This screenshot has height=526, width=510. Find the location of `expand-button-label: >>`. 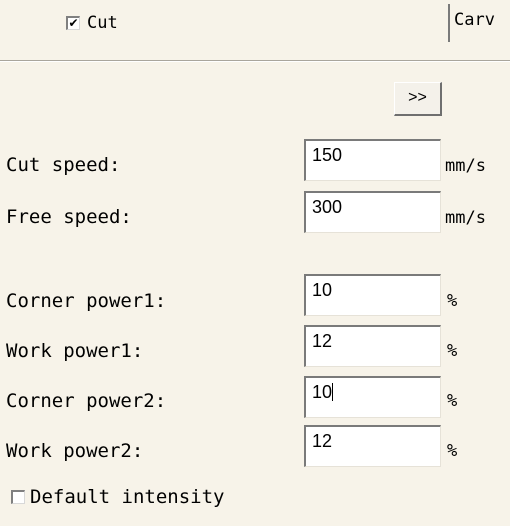

expand-button-label: >> is located at coordinates (417, 97).